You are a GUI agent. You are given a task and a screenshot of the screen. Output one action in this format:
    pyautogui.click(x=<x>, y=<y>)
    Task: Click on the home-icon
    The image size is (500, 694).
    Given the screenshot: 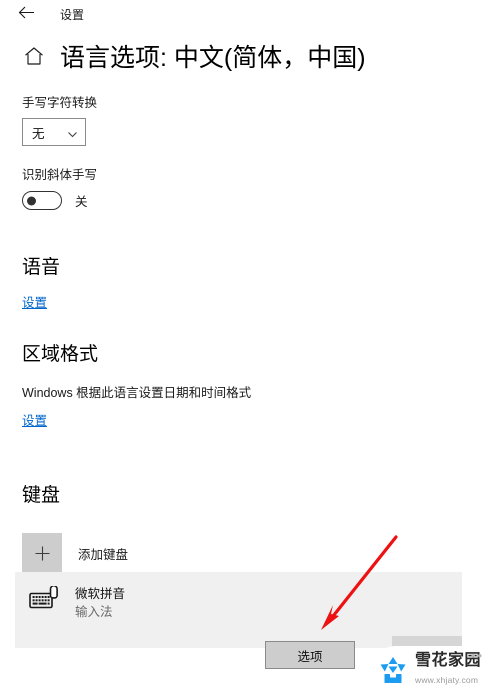 What is the action you would take?
    pyautogui.click(x=34, y=56)
    